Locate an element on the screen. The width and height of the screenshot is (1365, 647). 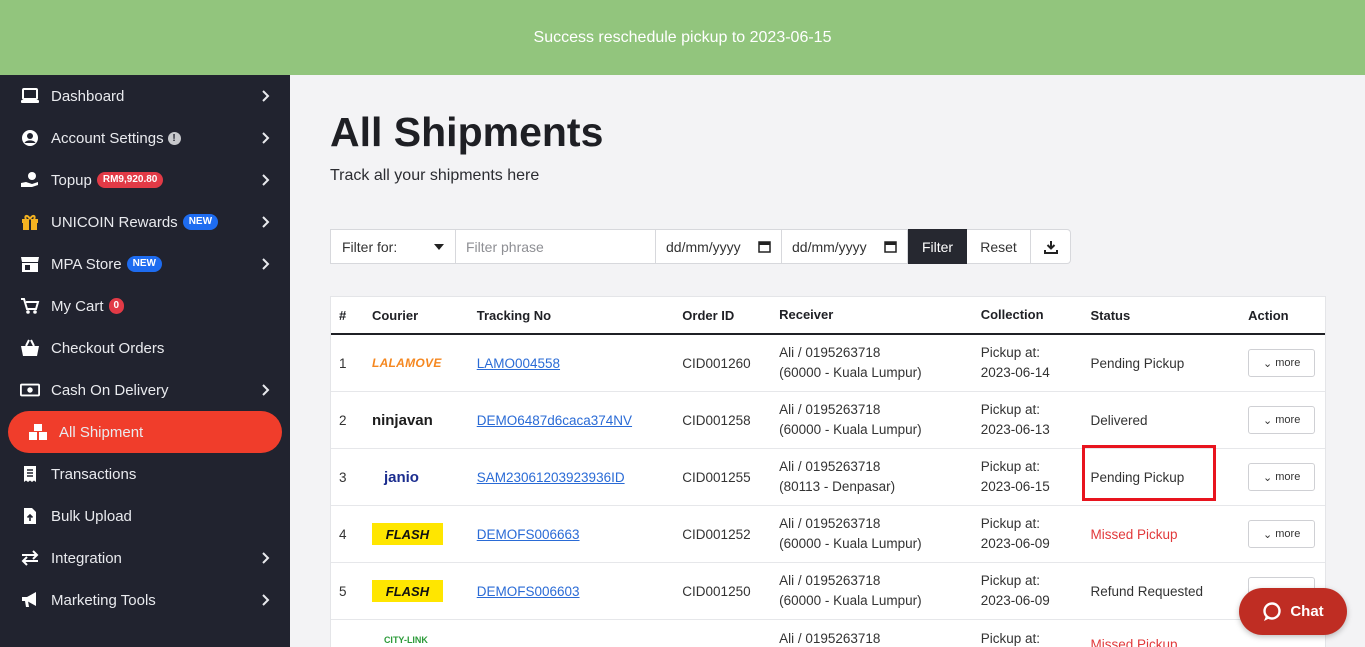
sidebar-item-label: All Shipment is located at coordinates (101, 432).